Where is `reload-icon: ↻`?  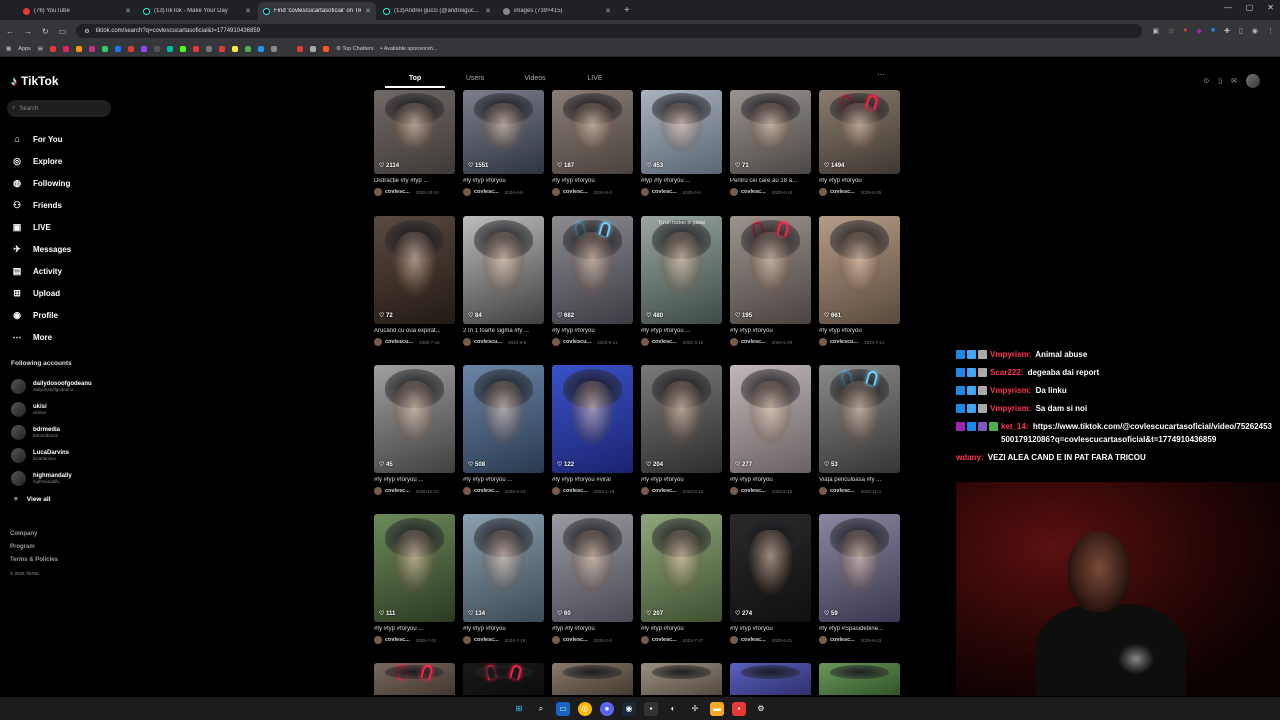
reload-icon: ↻ is located at coordinates (45, 31).